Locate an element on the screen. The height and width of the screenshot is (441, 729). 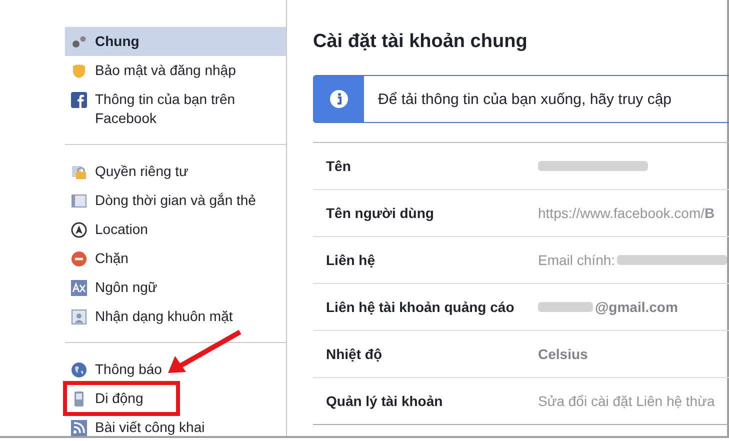
sidebar-item: Quyền riêng tư is located at coordinates (175, 171).